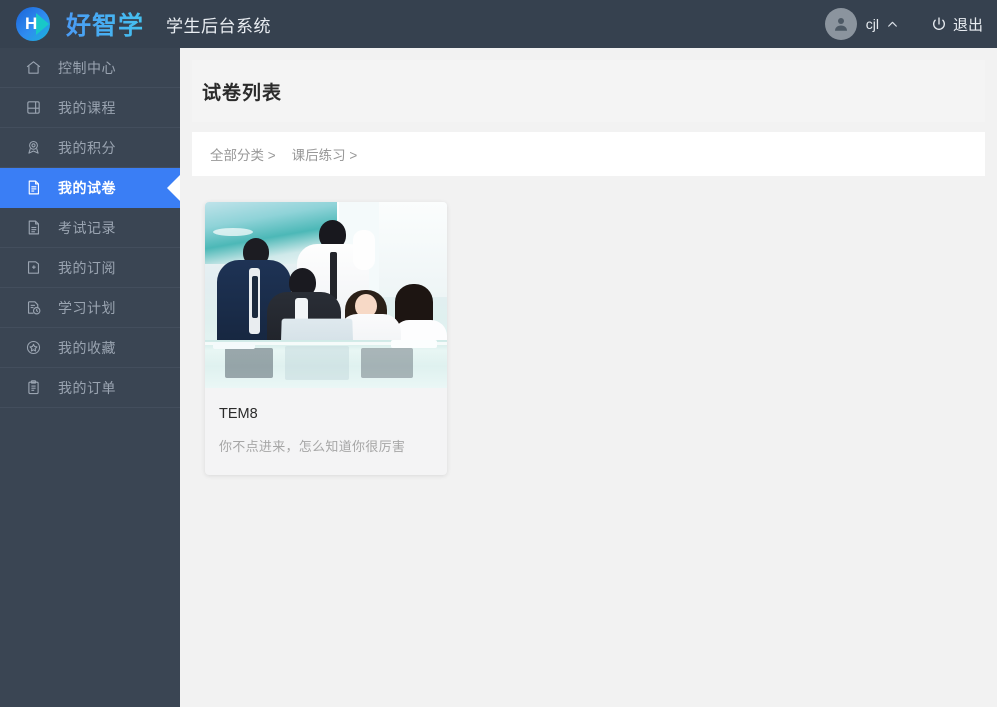 Image resolution: width=997 pixels, height=707 pixels. I want to click on breadcrumb: 全部分类 > 课后练习 >, so click(588, 154).